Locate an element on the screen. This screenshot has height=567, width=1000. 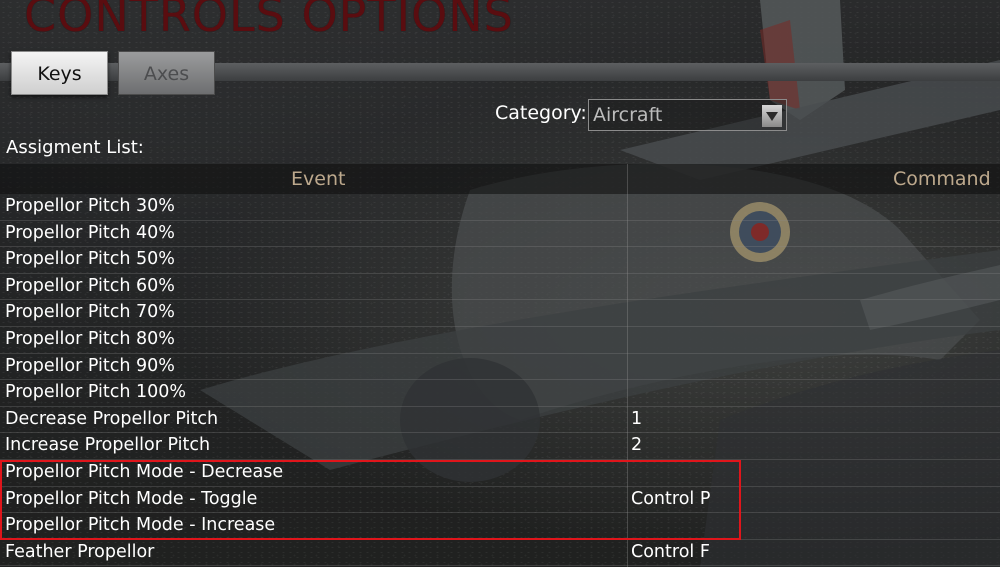
event-cell: Decrease Propellor Pitch is located at coordinates (112, 418).